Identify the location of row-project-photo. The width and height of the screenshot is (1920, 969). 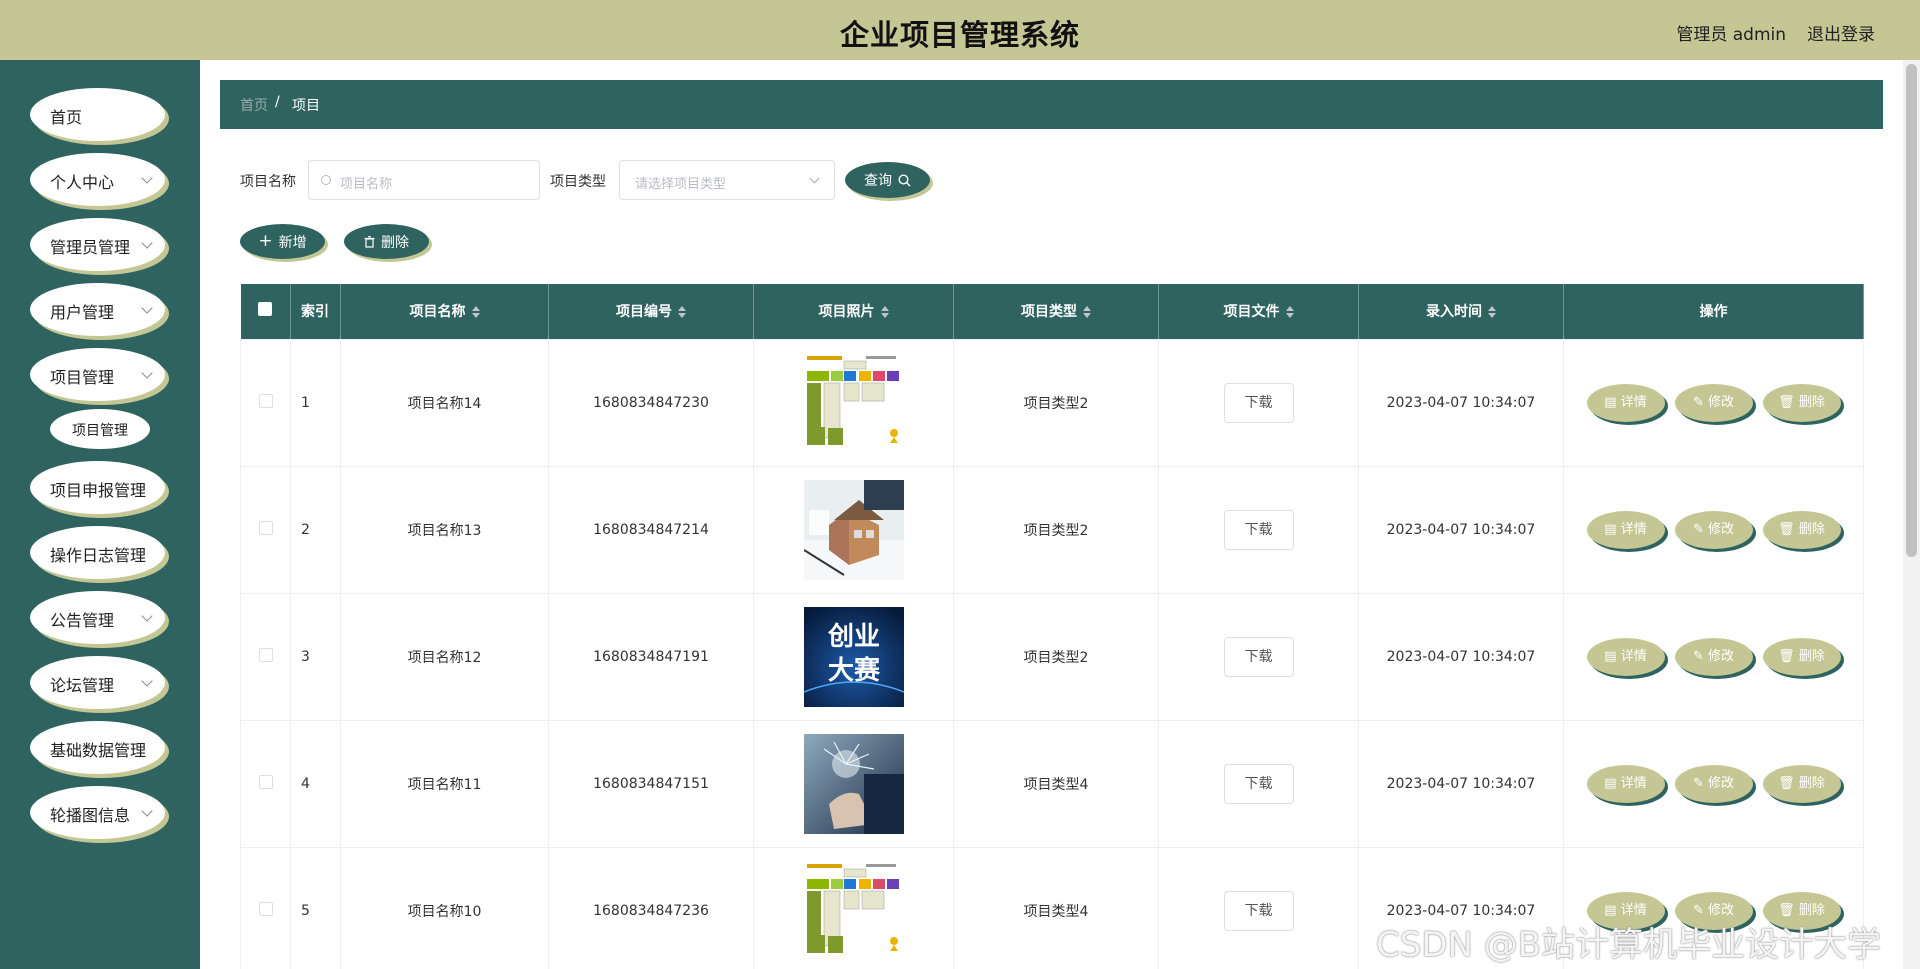
(853, 529).